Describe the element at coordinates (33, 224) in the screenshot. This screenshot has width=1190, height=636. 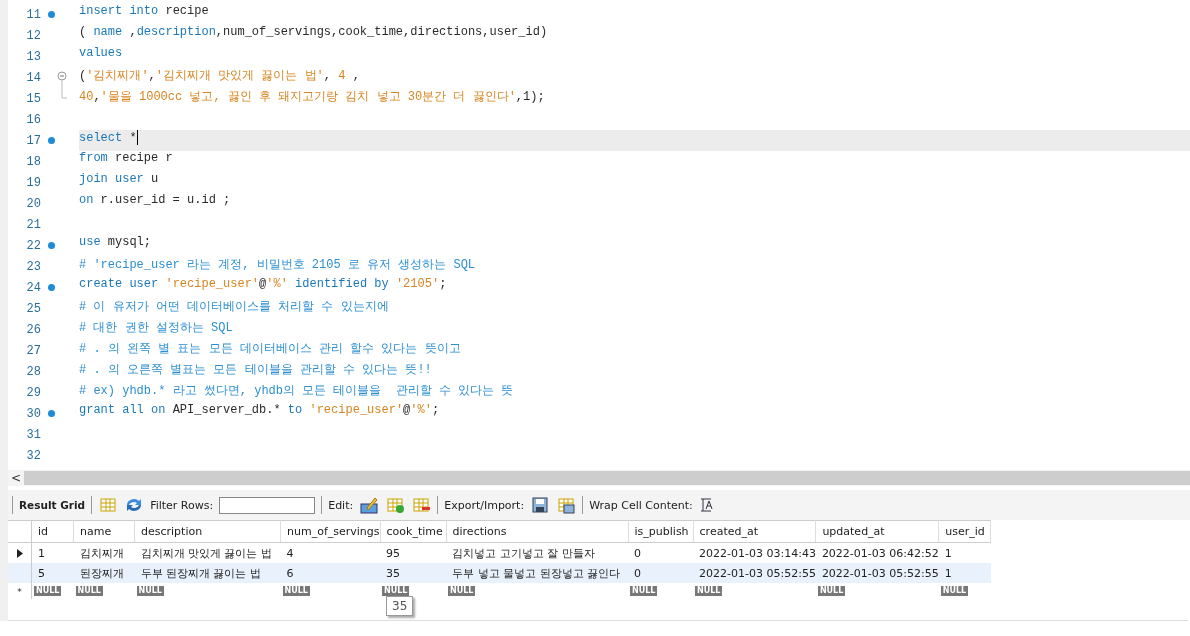
I see `line-number: 21` at that location.